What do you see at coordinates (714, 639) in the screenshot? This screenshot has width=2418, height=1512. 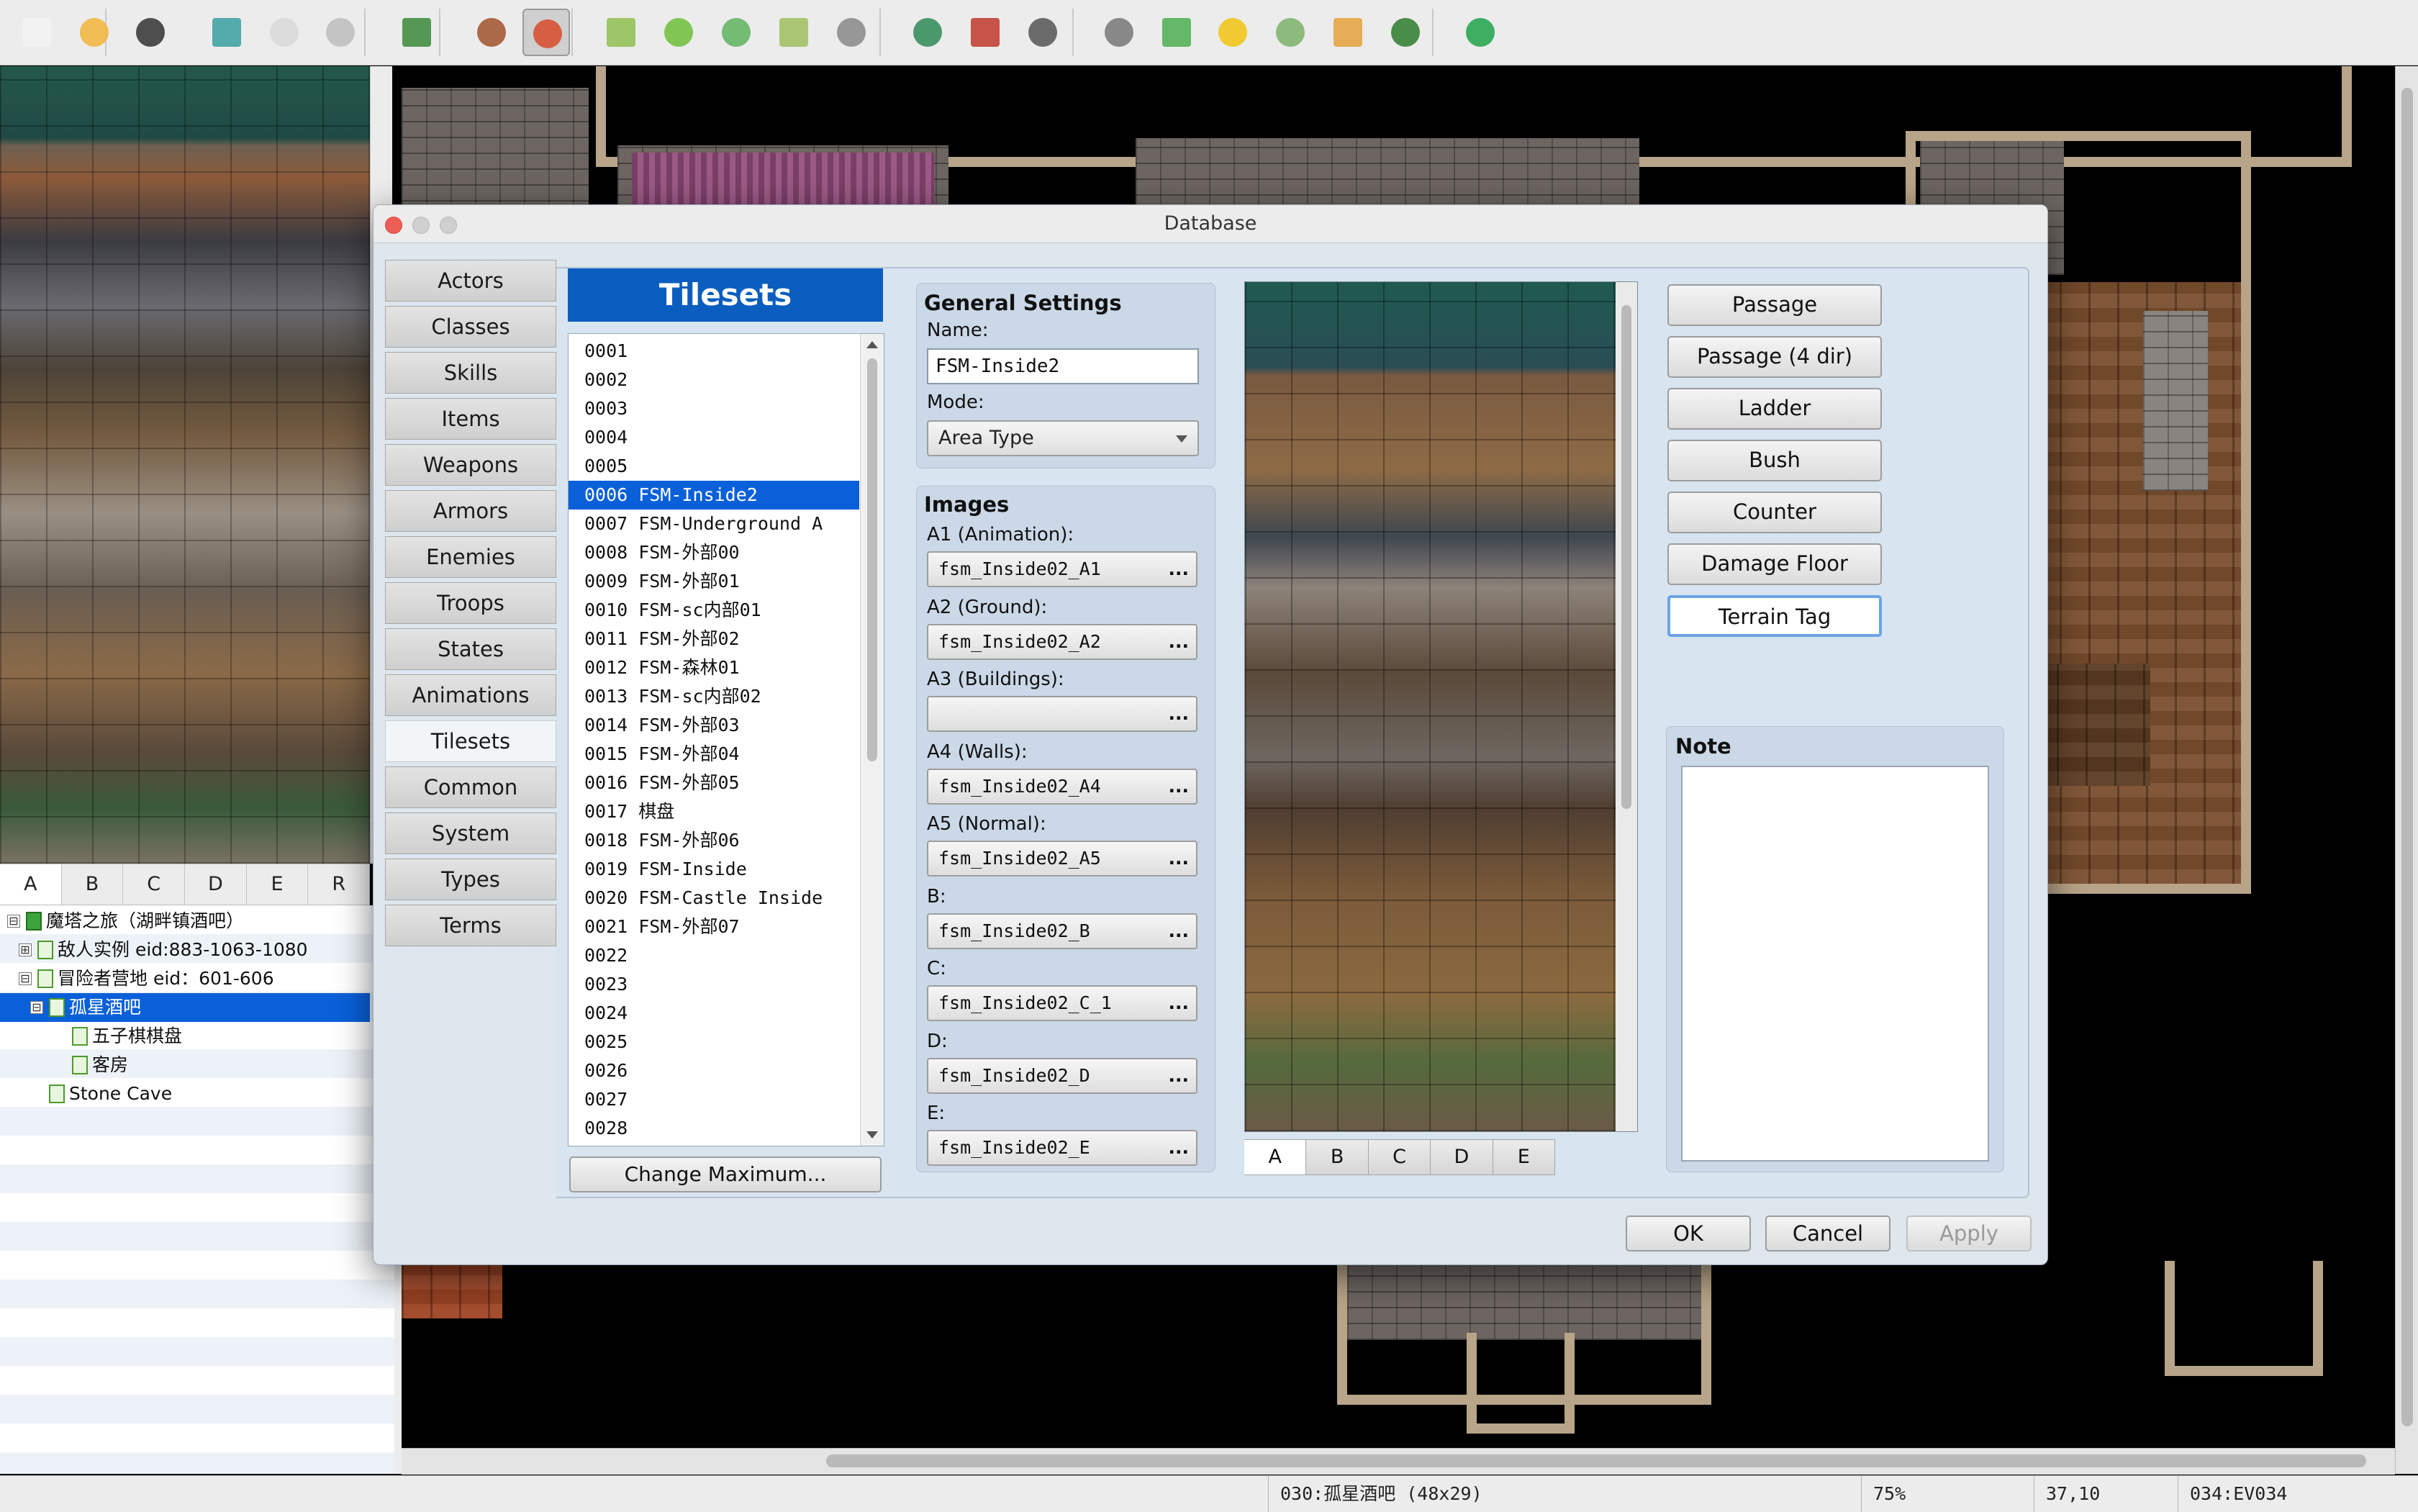 I see `tileset-list-item: 0011 FSM-外部02` at bounding box center [714, 639].